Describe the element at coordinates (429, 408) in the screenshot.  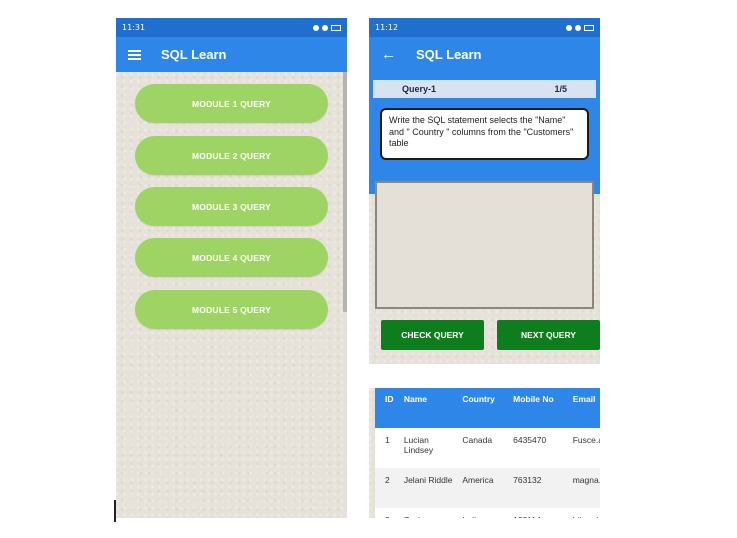
I see `column-header: Name` at that location.